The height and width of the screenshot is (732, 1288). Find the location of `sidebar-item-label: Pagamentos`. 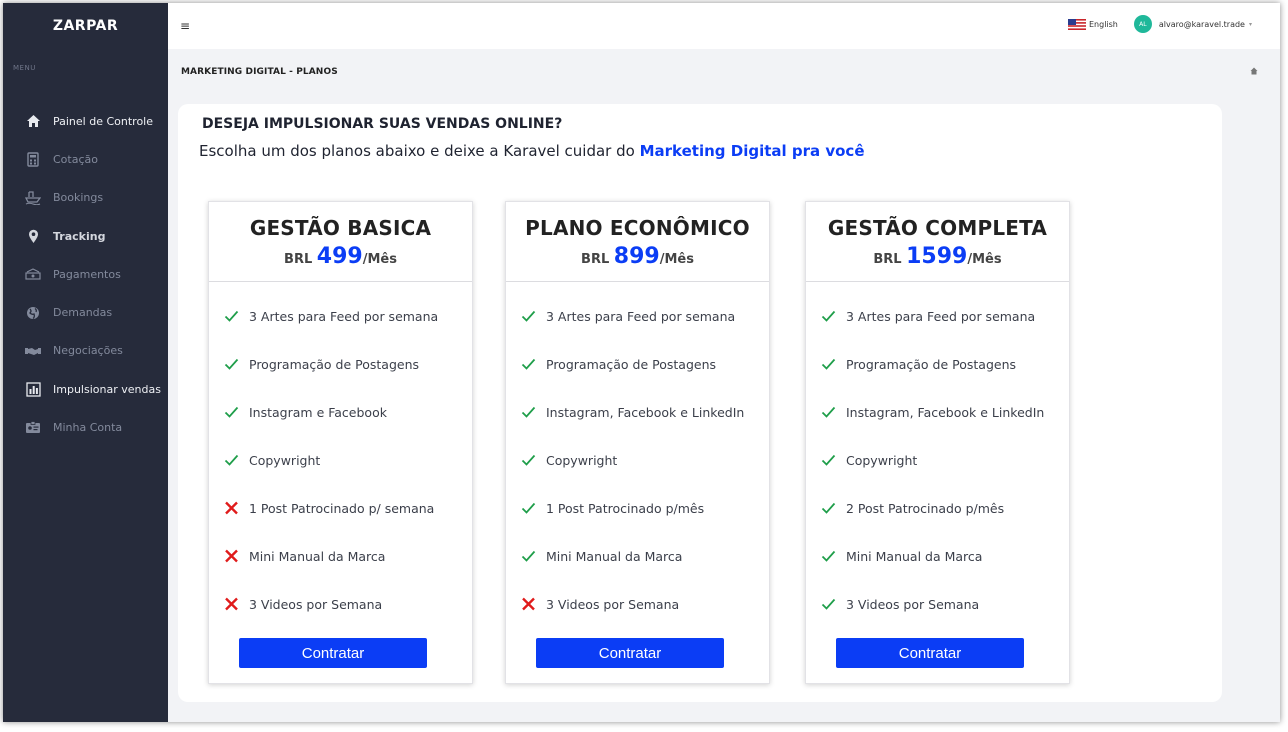

sidebar-item-label: Pagamentos is located at coordinates (87, 274).